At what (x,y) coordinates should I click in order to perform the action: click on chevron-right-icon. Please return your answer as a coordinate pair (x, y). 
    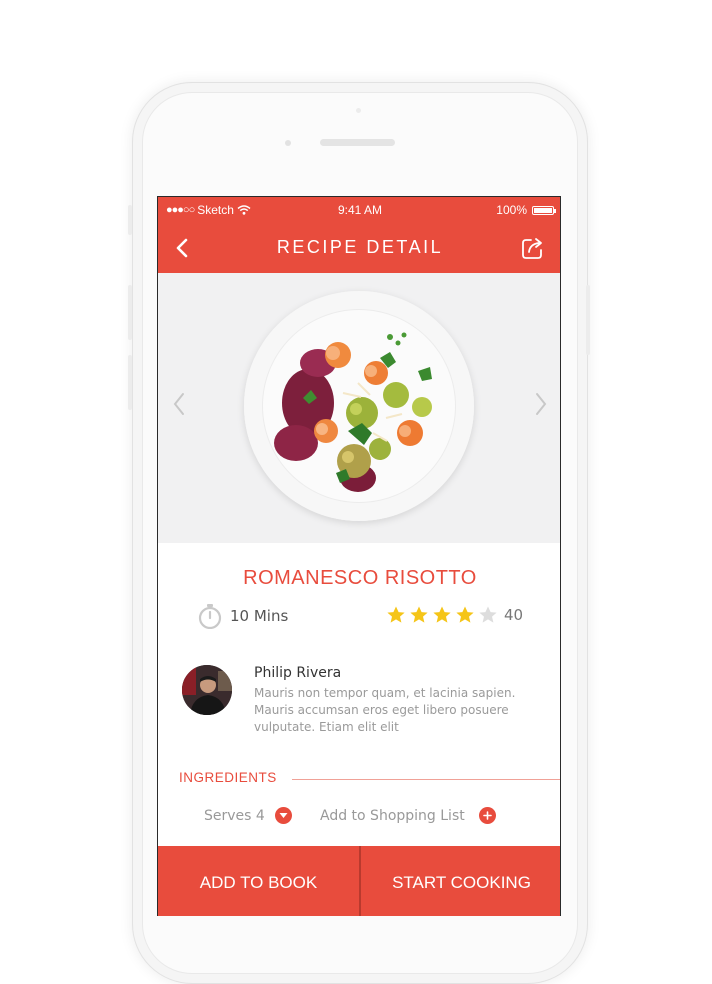
    Looking at the image, I should click on (541, 404).